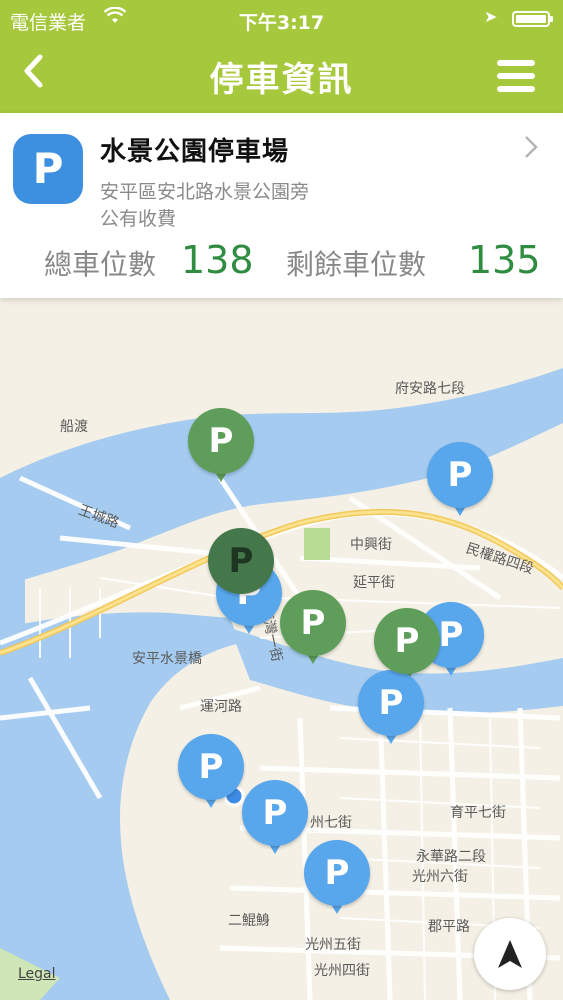 This screenshot has height=1000, width=563. What do you see at coordinates (342, 971) in the screenshot?
I see `map-label: 光州四街` at bounding box center [342, 971].